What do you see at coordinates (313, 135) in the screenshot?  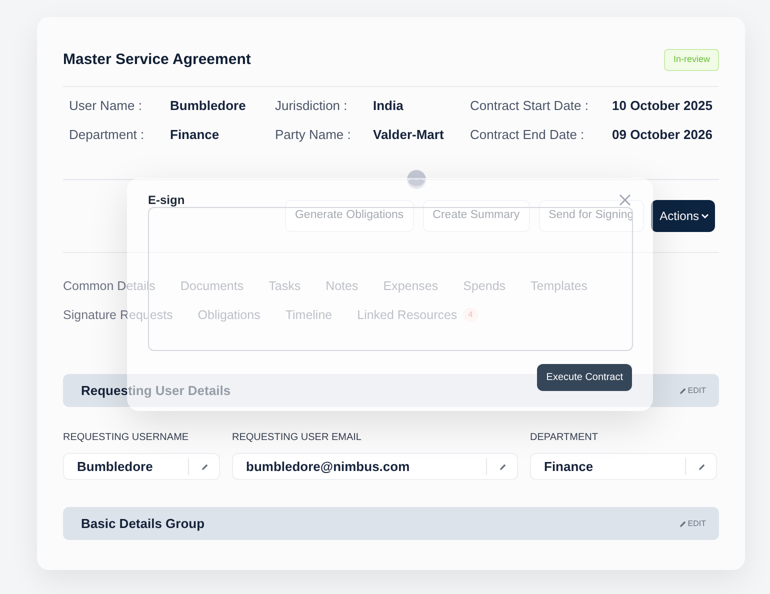 I see `field-label: Party Name :` at bounding box center [313, 135].